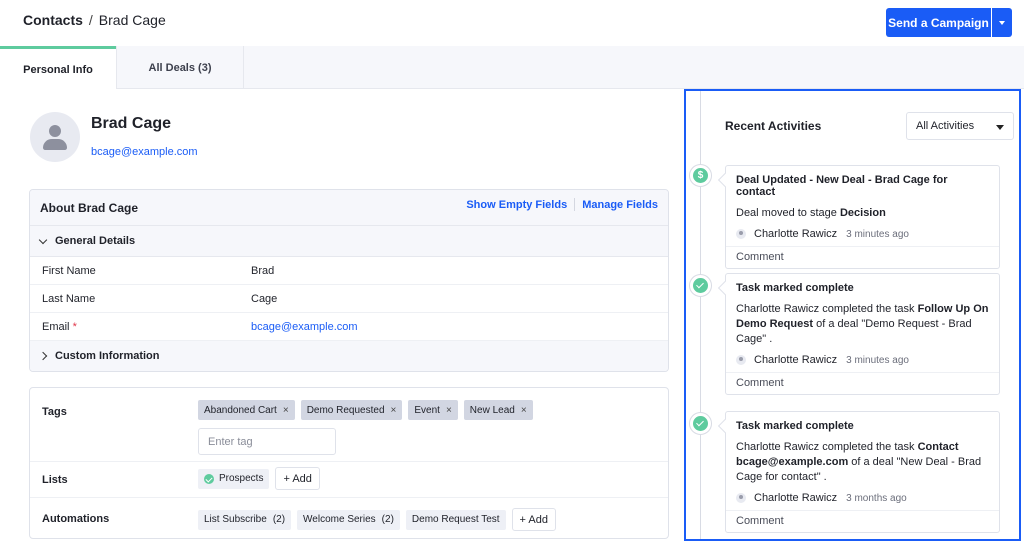 The width and height of the screenshot is (1024, 544). What do you see at coordinates (58, 68) in the screenshot?
I see `tab-personal-info: Personal Info` at bounding box center [58, 68].